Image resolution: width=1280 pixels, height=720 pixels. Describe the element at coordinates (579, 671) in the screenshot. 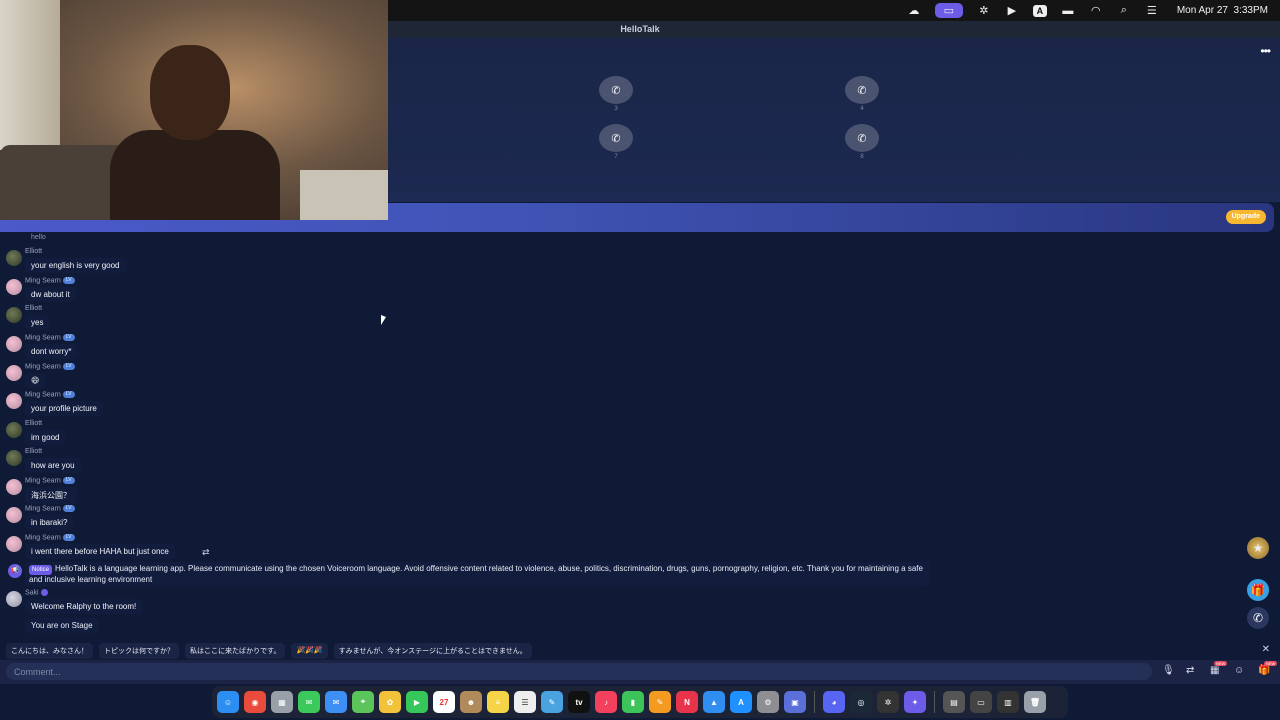

I see `comment-input` at that location.